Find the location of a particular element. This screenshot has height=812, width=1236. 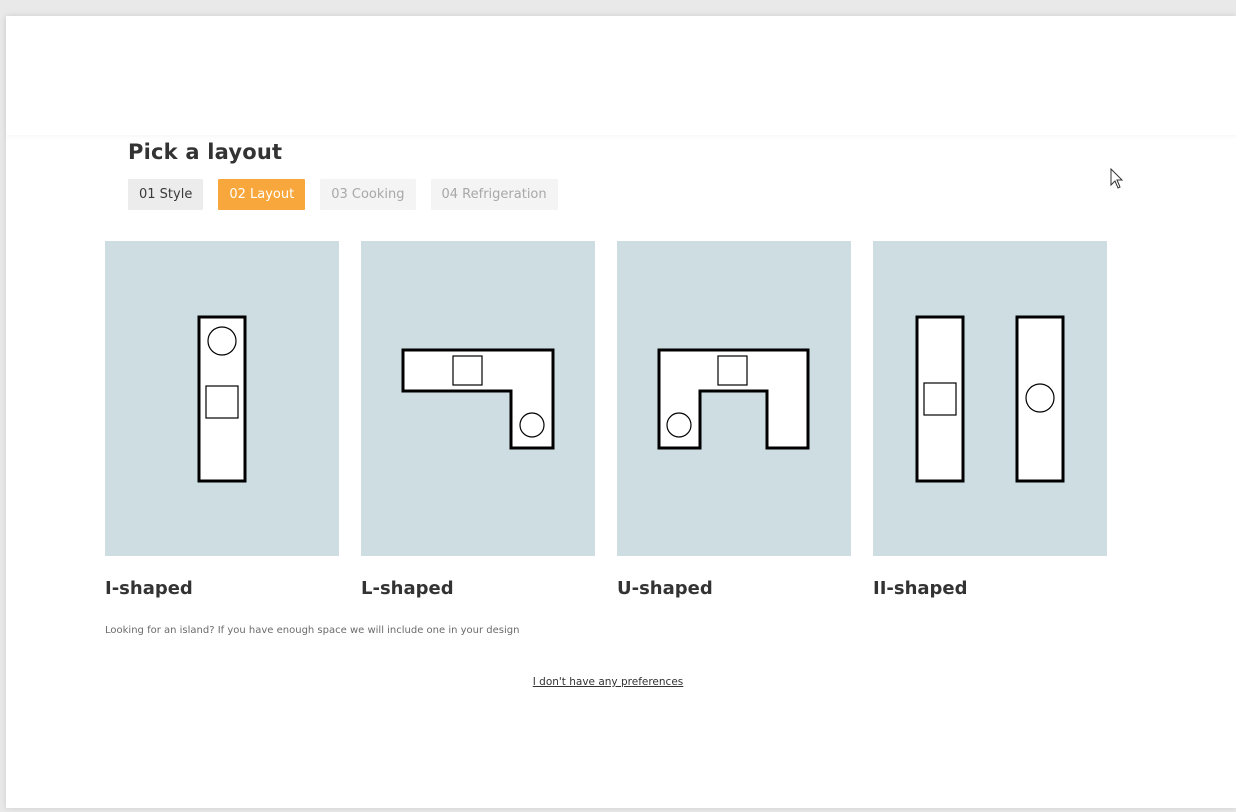

layout-label: I-shaped is located at coordinates (149, 588).